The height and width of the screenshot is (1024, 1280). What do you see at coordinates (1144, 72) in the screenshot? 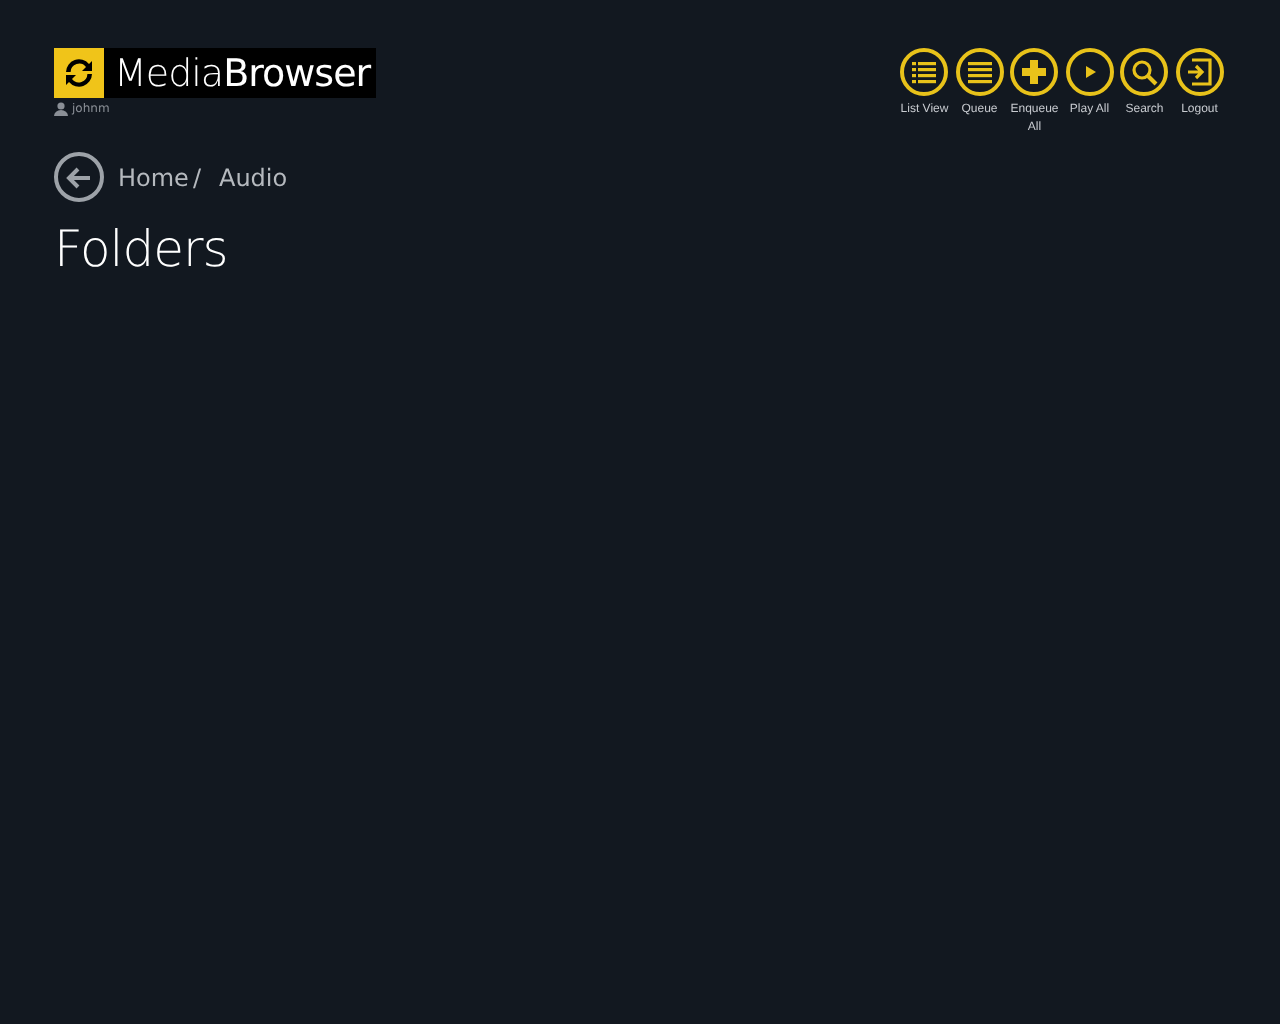
I see `search-icon` at bounding box center [1144, 72].